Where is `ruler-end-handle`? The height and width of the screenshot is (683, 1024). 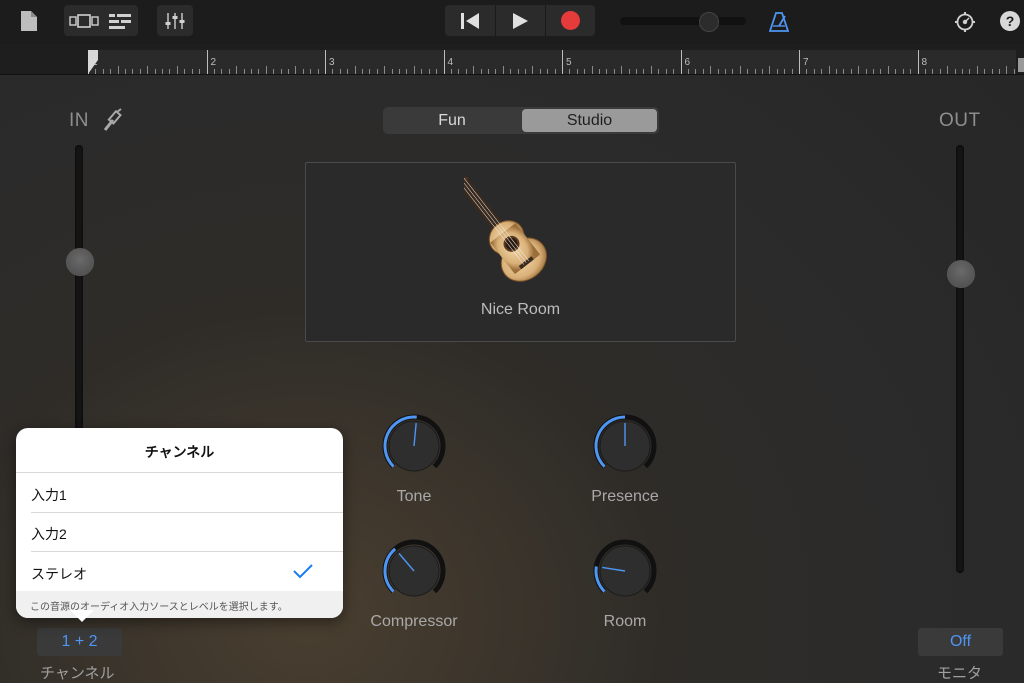
ruler-end-handle is located at coordinates (1021, 65).